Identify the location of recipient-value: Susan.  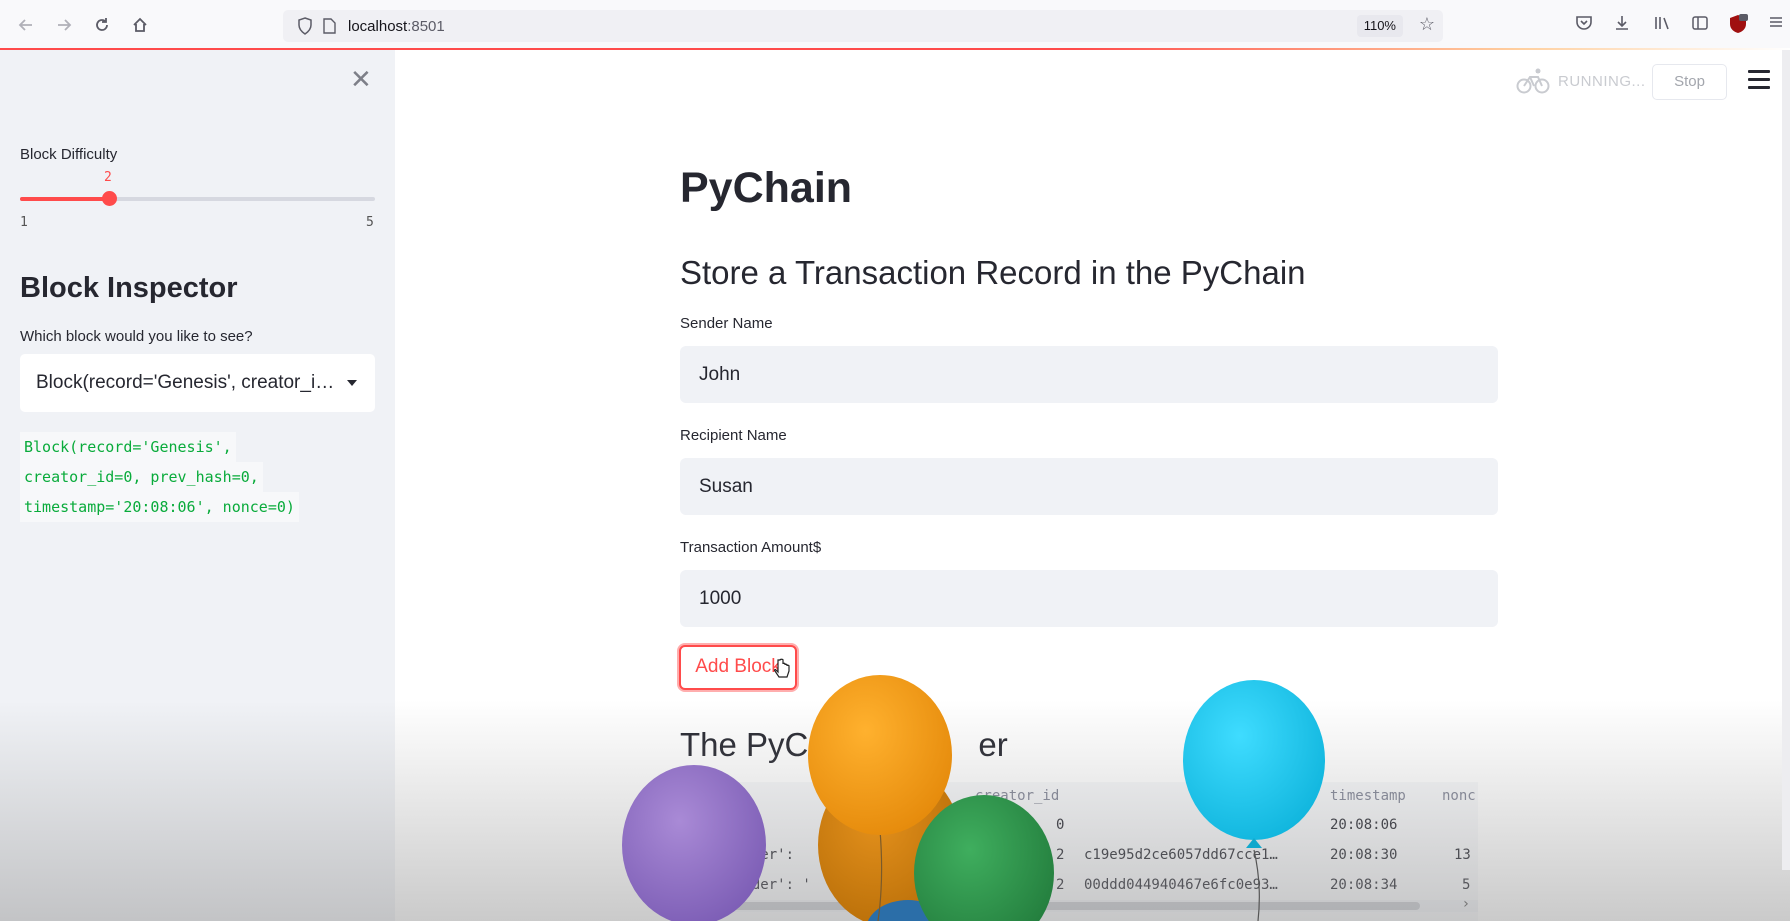
(726, 486).